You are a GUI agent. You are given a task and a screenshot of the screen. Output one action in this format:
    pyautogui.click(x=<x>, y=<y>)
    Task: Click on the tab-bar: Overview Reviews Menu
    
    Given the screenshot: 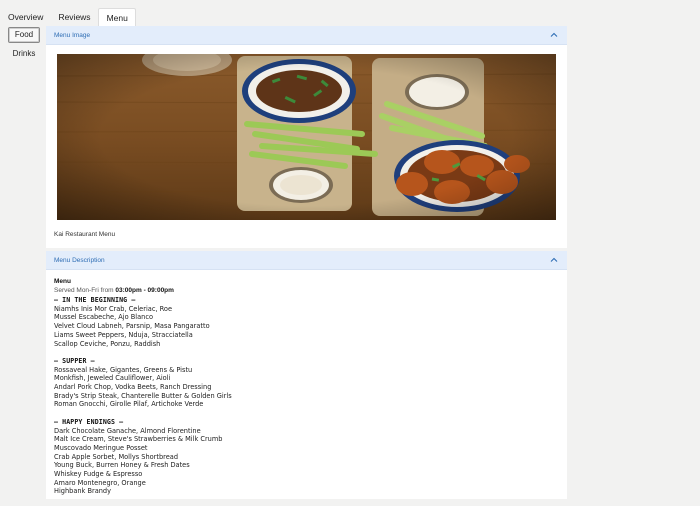 What is the action you would take?
    pyautogui.click(x=68, y=17)
    